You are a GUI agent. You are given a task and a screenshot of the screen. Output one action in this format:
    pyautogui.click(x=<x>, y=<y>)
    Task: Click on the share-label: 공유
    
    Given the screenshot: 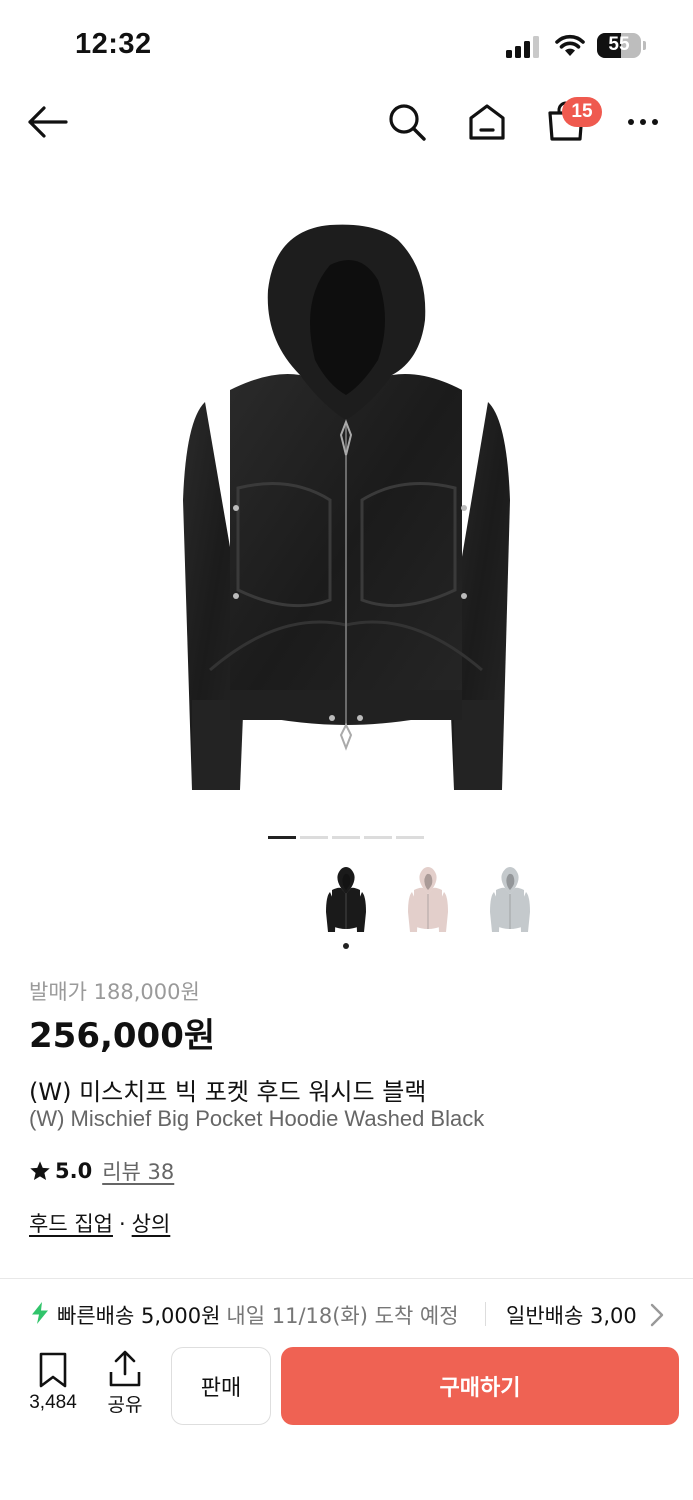 What is the action you would take?
    pyautogui.click(x=125, y=1405)
    